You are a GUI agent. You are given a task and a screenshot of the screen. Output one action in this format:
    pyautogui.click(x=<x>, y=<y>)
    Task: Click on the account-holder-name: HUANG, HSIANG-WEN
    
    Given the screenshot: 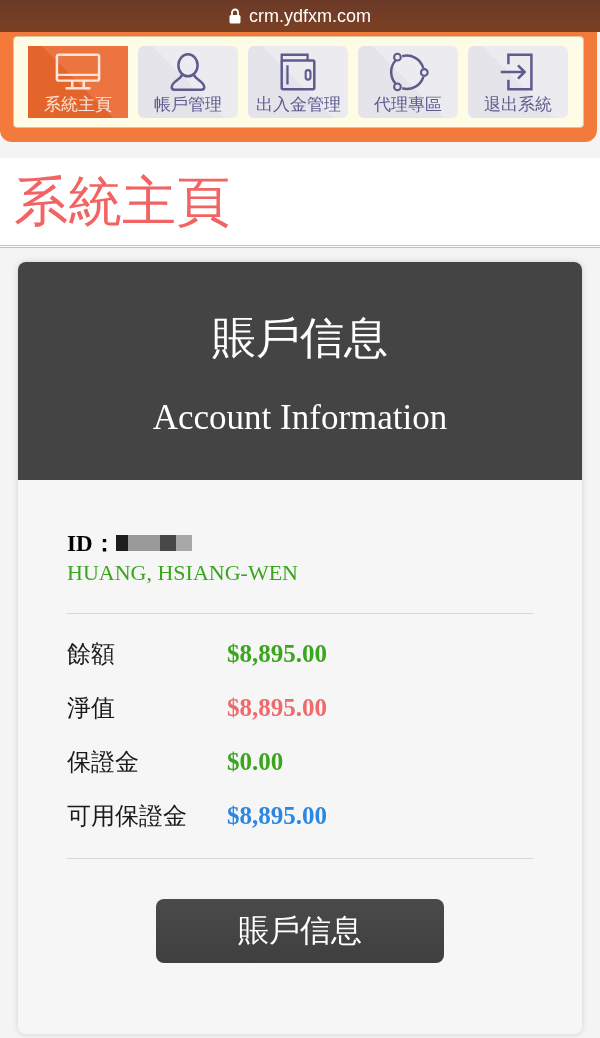 What is the action you would take?
    pyautogui.click(x=183, y=573)
    